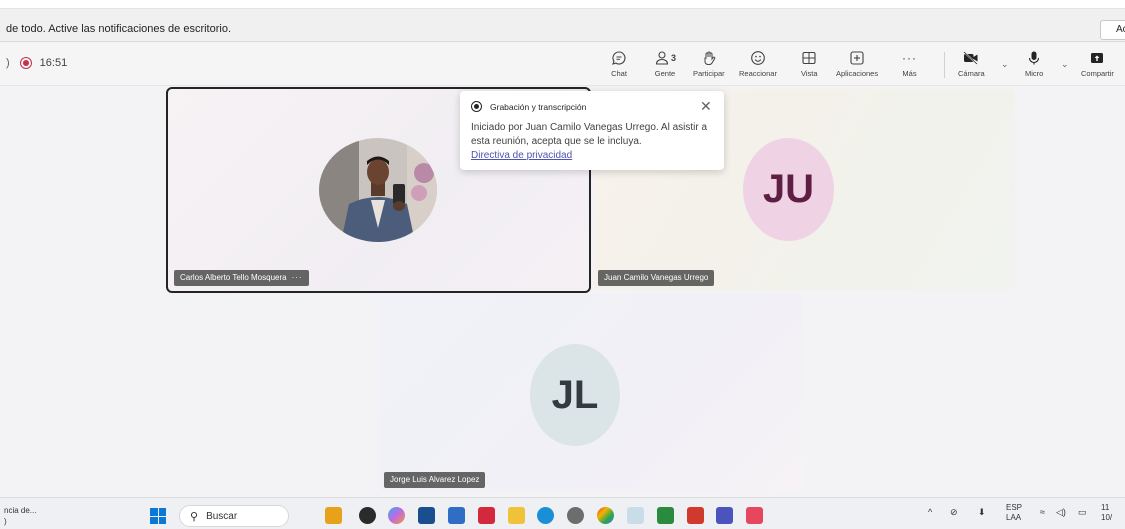 Image resolution: width=1125 pixels, height=529 pixels. Describe the element at coordinates (378, 190) in the screenshot. I see `participant-photo` at that location.